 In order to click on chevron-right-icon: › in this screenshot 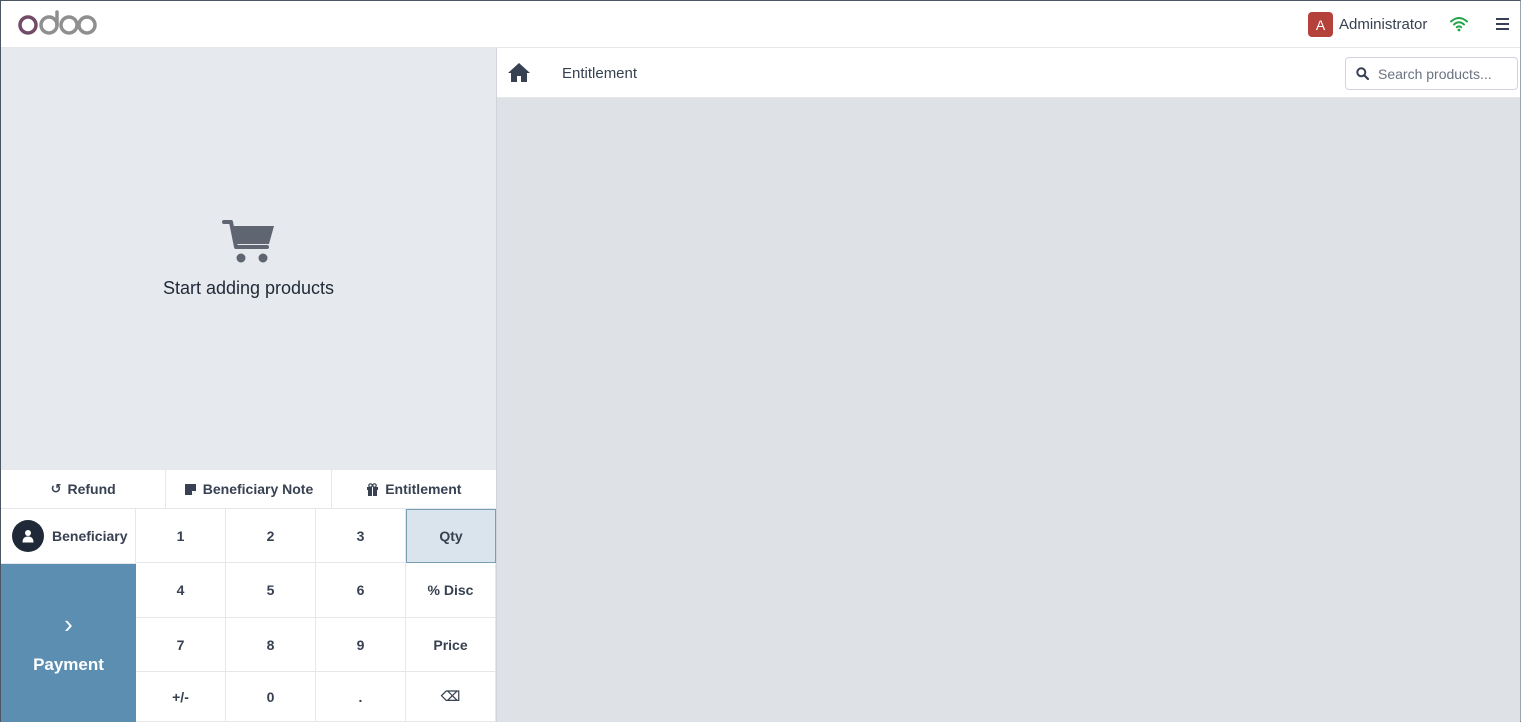, I will do `click(68, 624)`.